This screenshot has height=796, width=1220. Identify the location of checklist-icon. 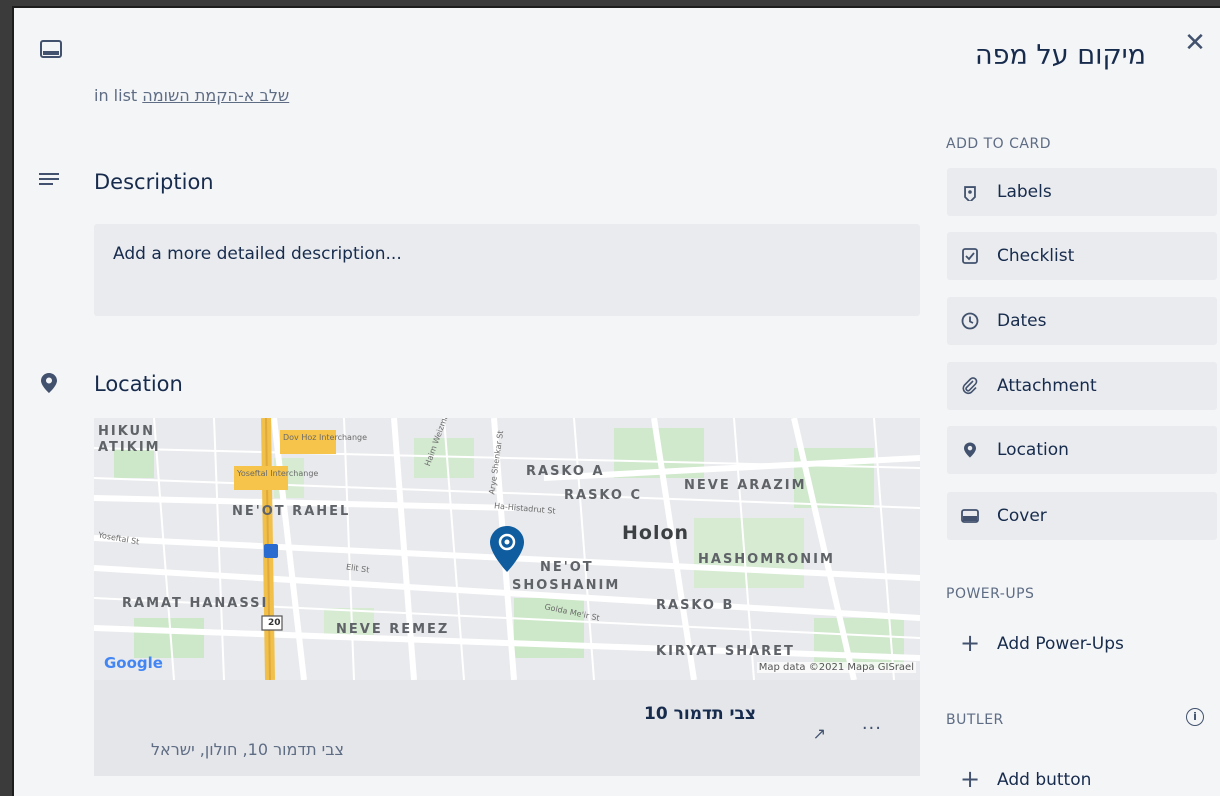
(970, 256).